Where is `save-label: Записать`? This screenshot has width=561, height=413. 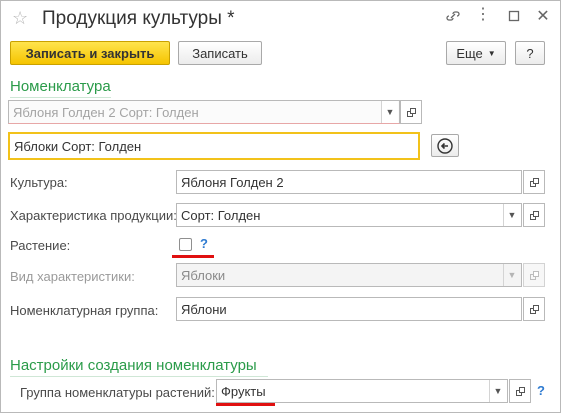
save-label: Записать is located at coordinates (220, 53).